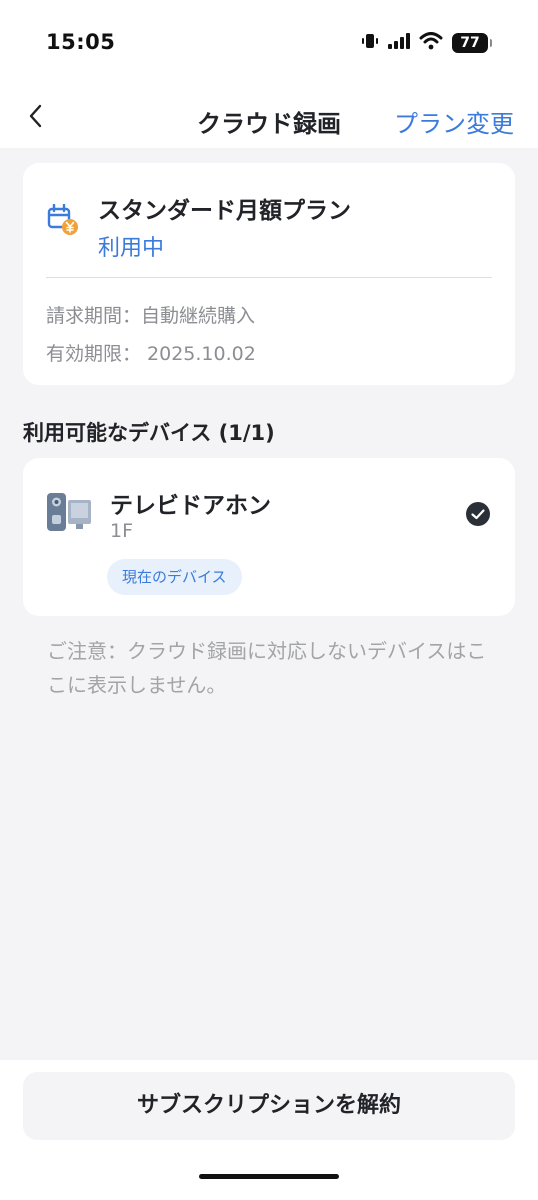  What do you see at coordinates (454, 121) in the screenshot?
I see `plan-change-button: プラン変更` at bounding box center [454, 121].